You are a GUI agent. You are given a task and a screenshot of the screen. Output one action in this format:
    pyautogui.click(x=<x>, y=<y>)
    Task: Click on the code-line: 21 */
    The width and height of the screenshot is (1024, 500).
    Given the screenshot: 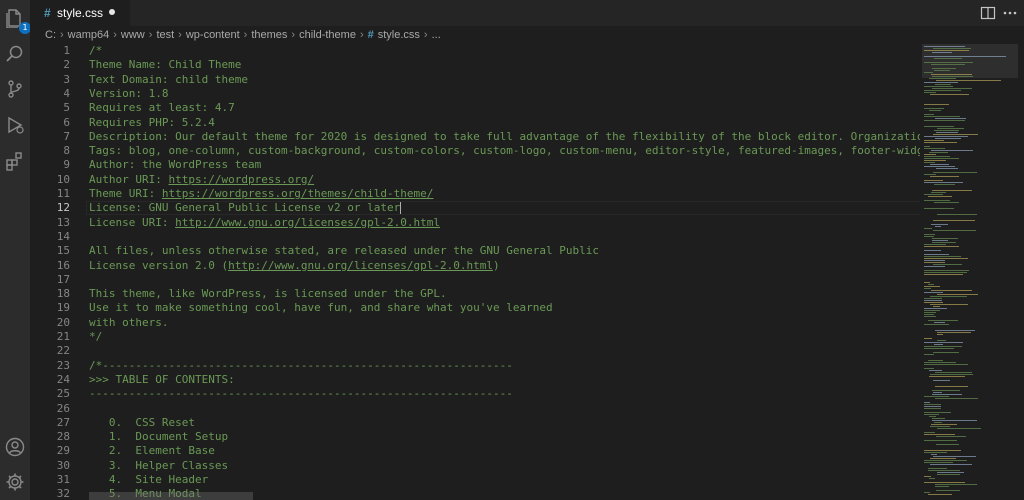 What is the action you would take?
    pyautogui.click(x=475, y=337)
    